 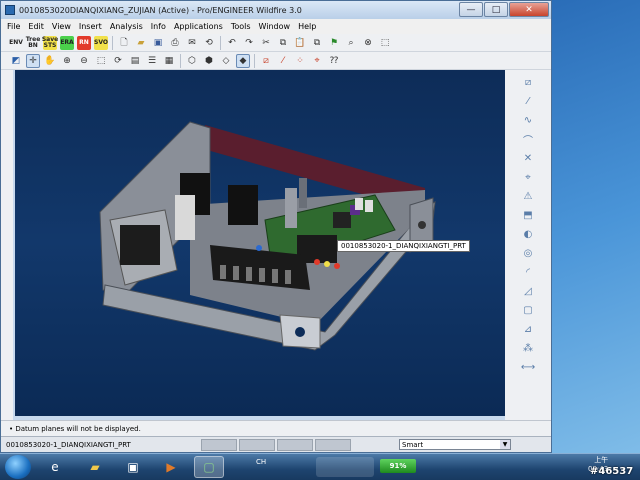 I want to click on menu-analysis: Analysis, so click(x=126, y=26).